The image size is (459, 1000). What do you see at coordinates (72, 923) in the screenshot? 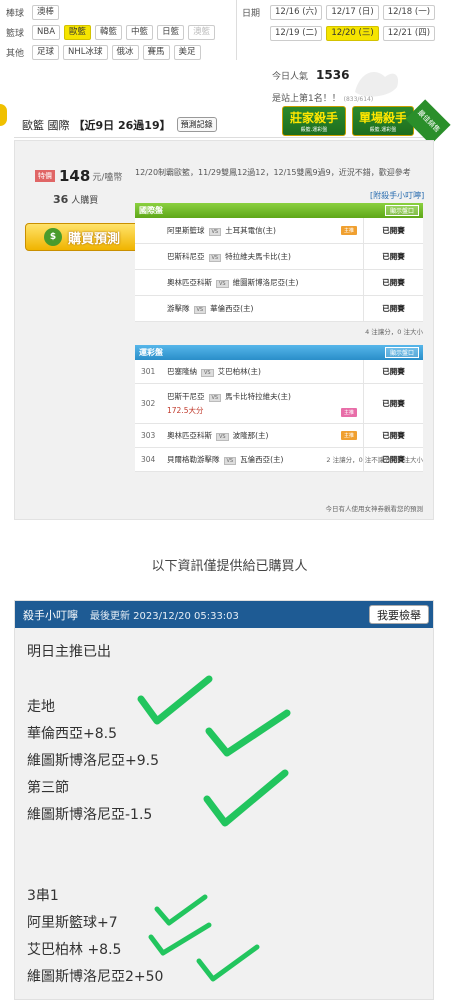
I see `post-line: 阿里斯籃球+7` at bounding box center [72, 923].